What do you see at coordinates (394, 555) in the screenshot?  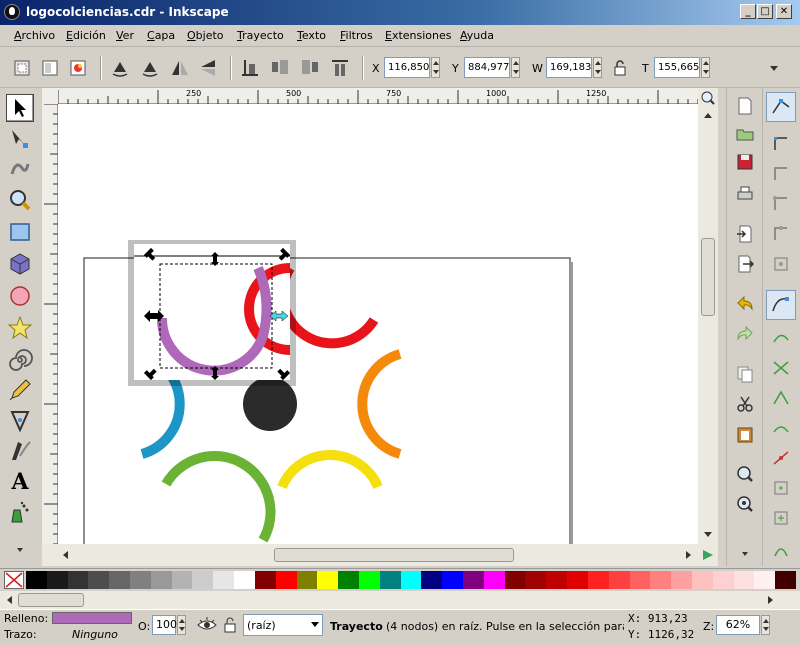 I see `horizontal-scroll-thumb` at bounding box center [394, 555].